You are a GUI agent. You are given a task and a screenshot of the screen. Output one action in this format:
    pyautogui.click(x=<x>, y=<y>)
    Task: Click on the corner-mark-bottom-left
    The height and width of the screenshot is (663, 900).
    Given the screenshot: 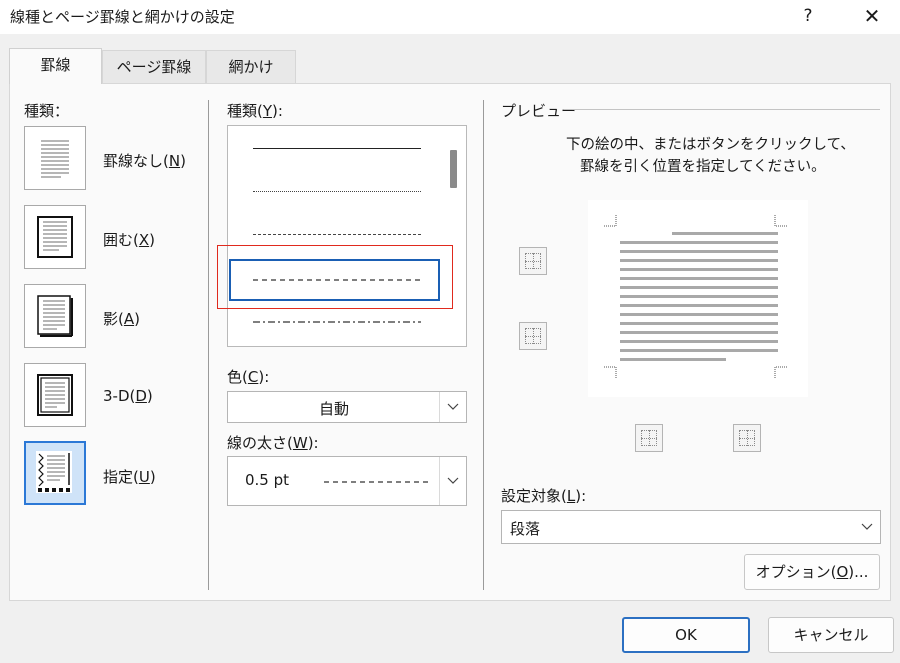 What is the action you would take?
    pyautogui.click(x=610, y=372)
    